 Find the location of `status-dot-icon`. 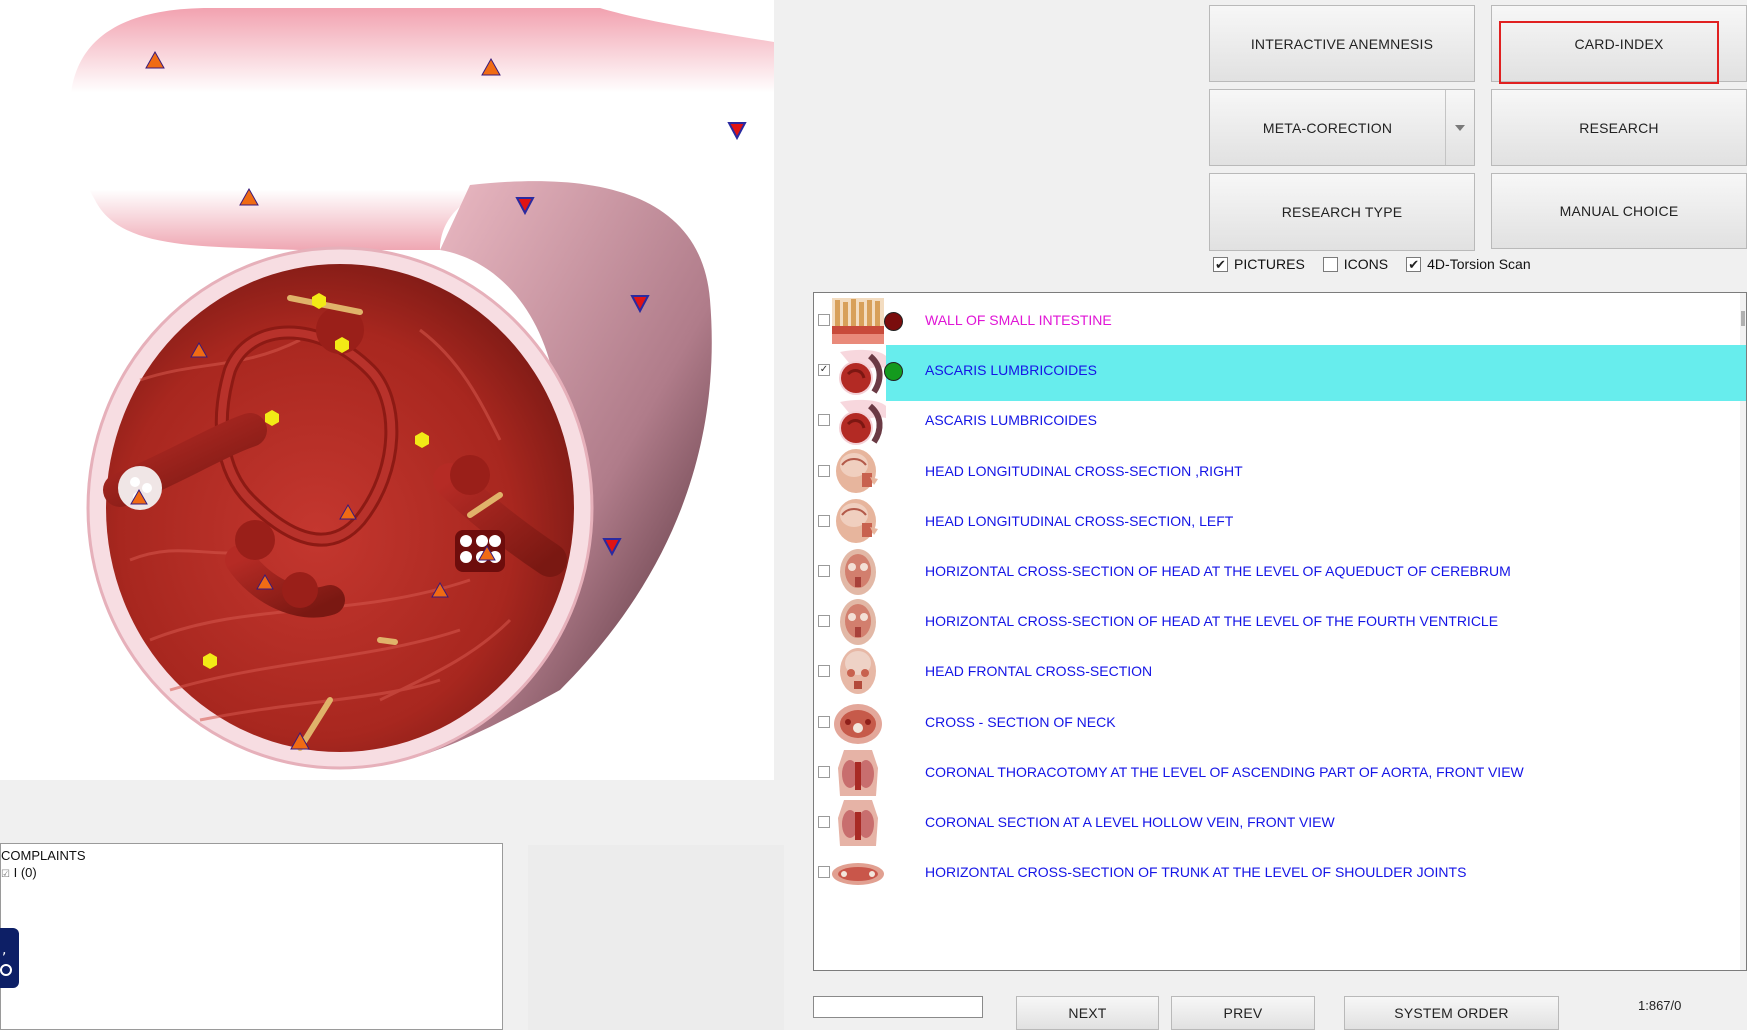

status-dot-icon is located at coordinates (893, 321).